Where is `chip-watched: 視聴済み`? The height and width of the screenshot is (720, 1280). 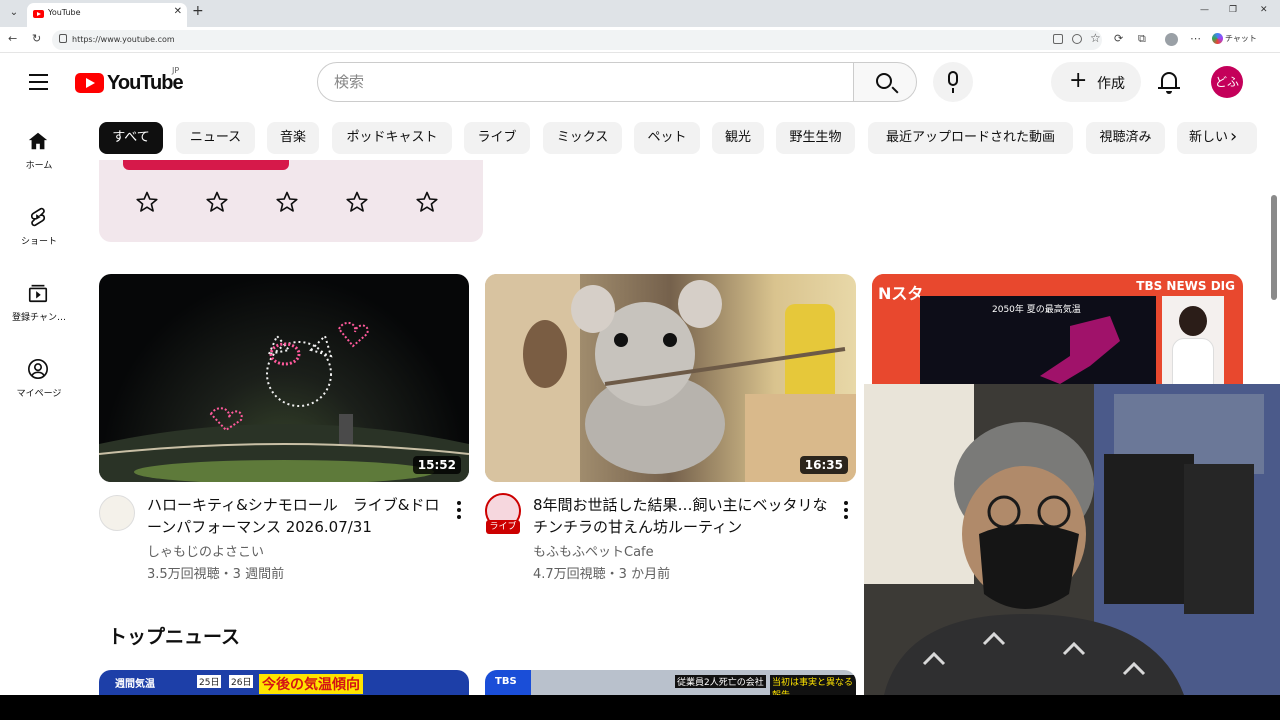
chip-watched: 視聴済み is located at coordinates (1125, 138).